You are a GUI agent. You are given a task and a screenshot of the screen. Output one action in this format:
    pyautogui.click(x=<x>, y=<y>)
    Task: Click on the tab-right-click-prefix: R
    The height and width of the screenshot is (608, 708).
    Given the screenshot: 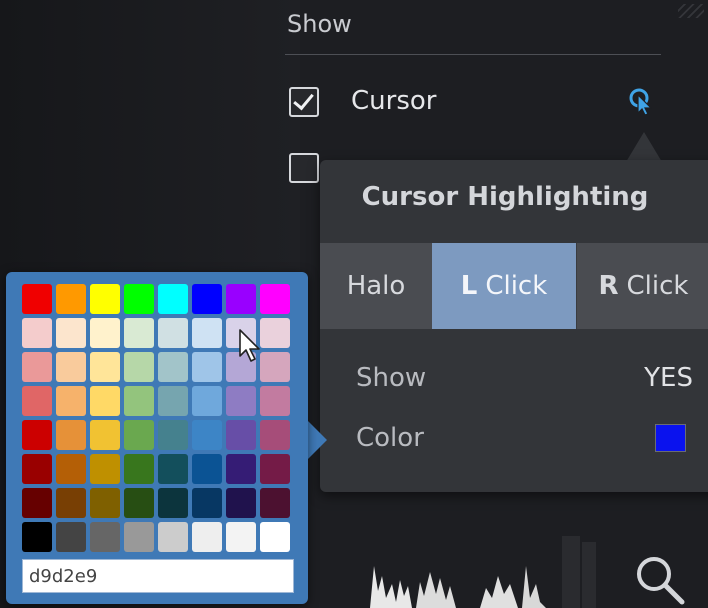 What is the action you would take?
    pyautogui.click(x=608, y=286)
    